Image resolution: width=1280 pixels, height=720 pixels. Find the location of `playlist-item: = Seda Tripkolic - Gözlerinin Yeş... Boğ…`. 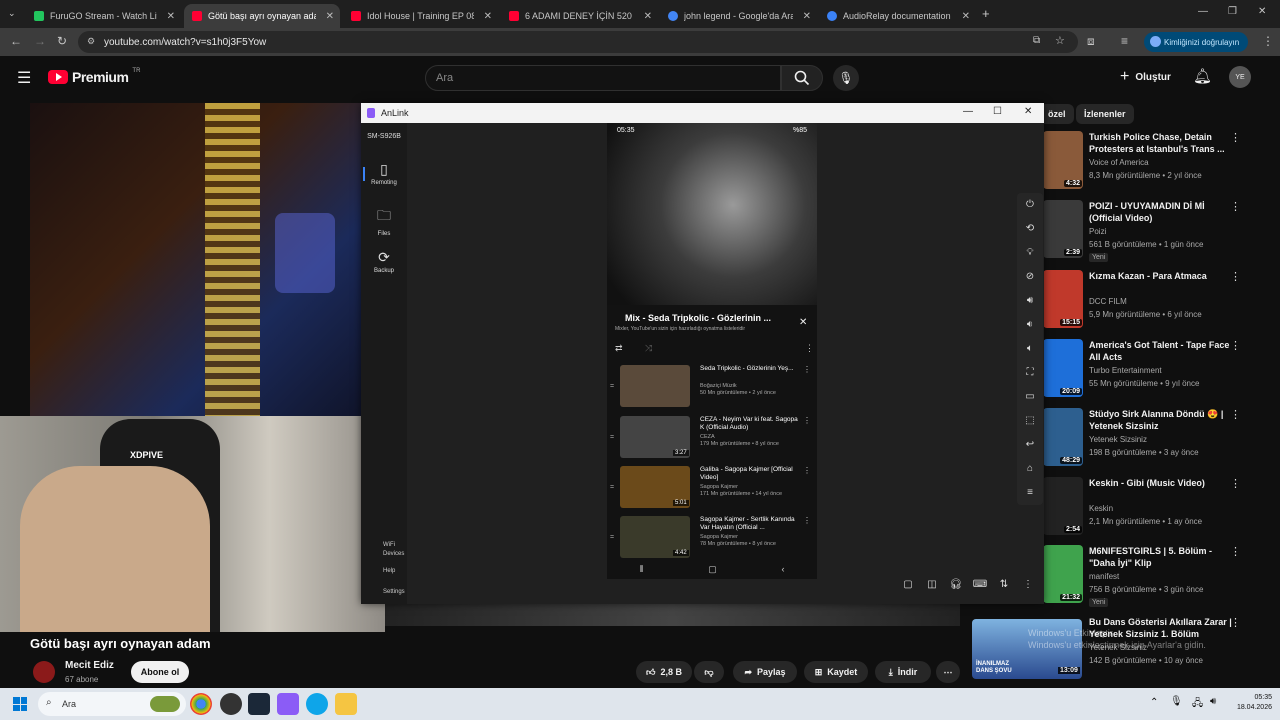

playlist-item: = Seda Tripkolic - Gözlerinin Yeş... Boğ… is located at coordinates (712, 389).